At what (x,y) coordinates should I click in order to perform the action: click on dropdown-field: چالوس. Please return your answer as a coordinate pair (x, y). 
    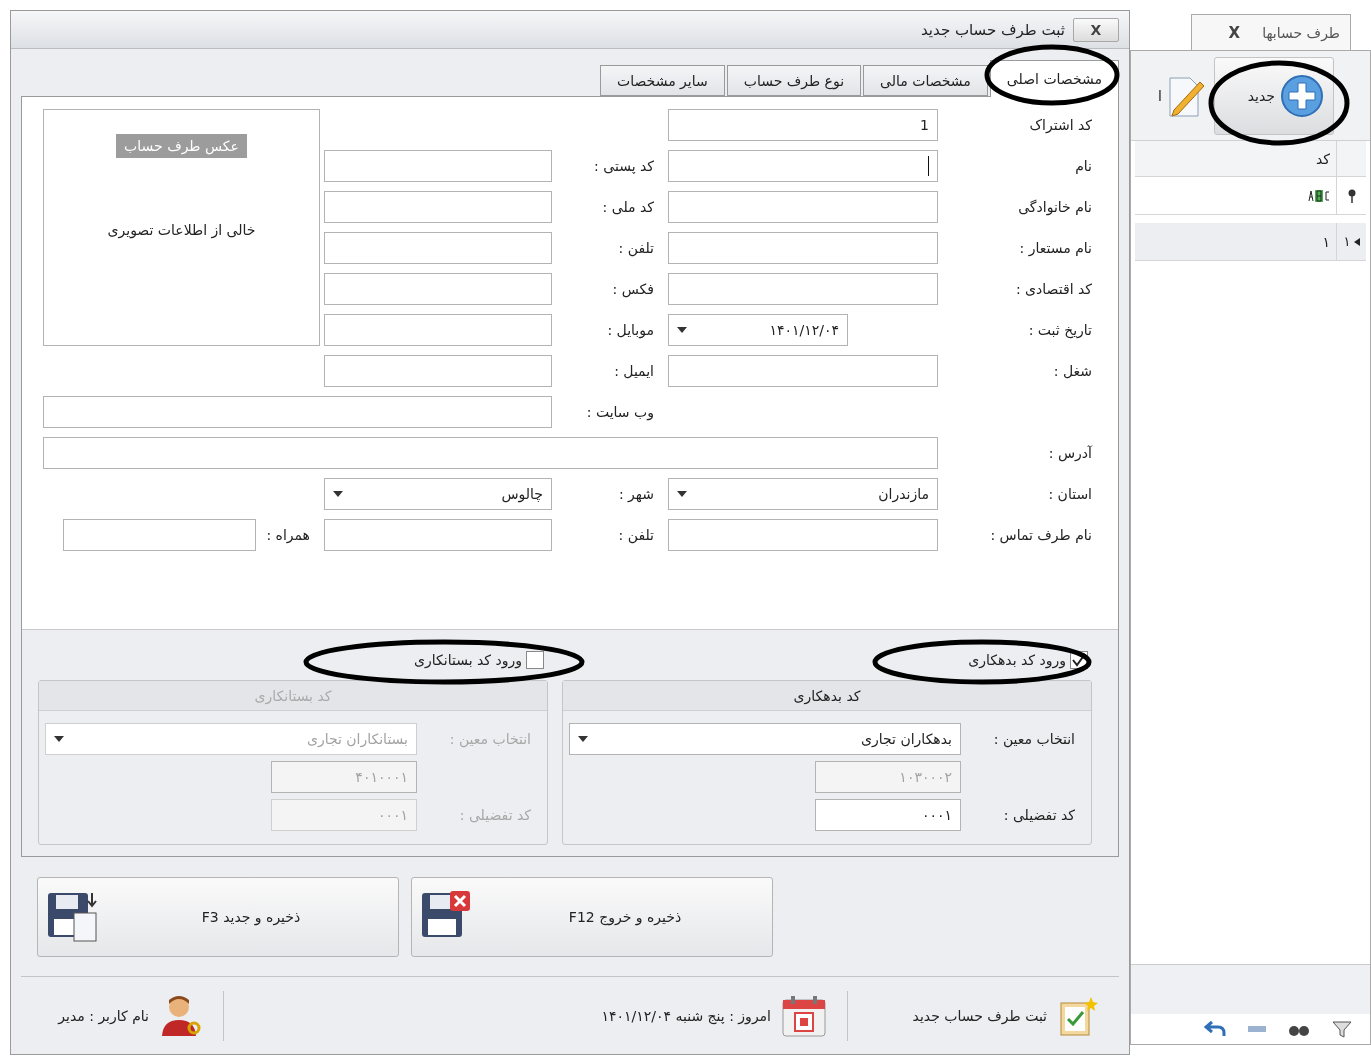
    Looking at the image, I should click on (438, 494).